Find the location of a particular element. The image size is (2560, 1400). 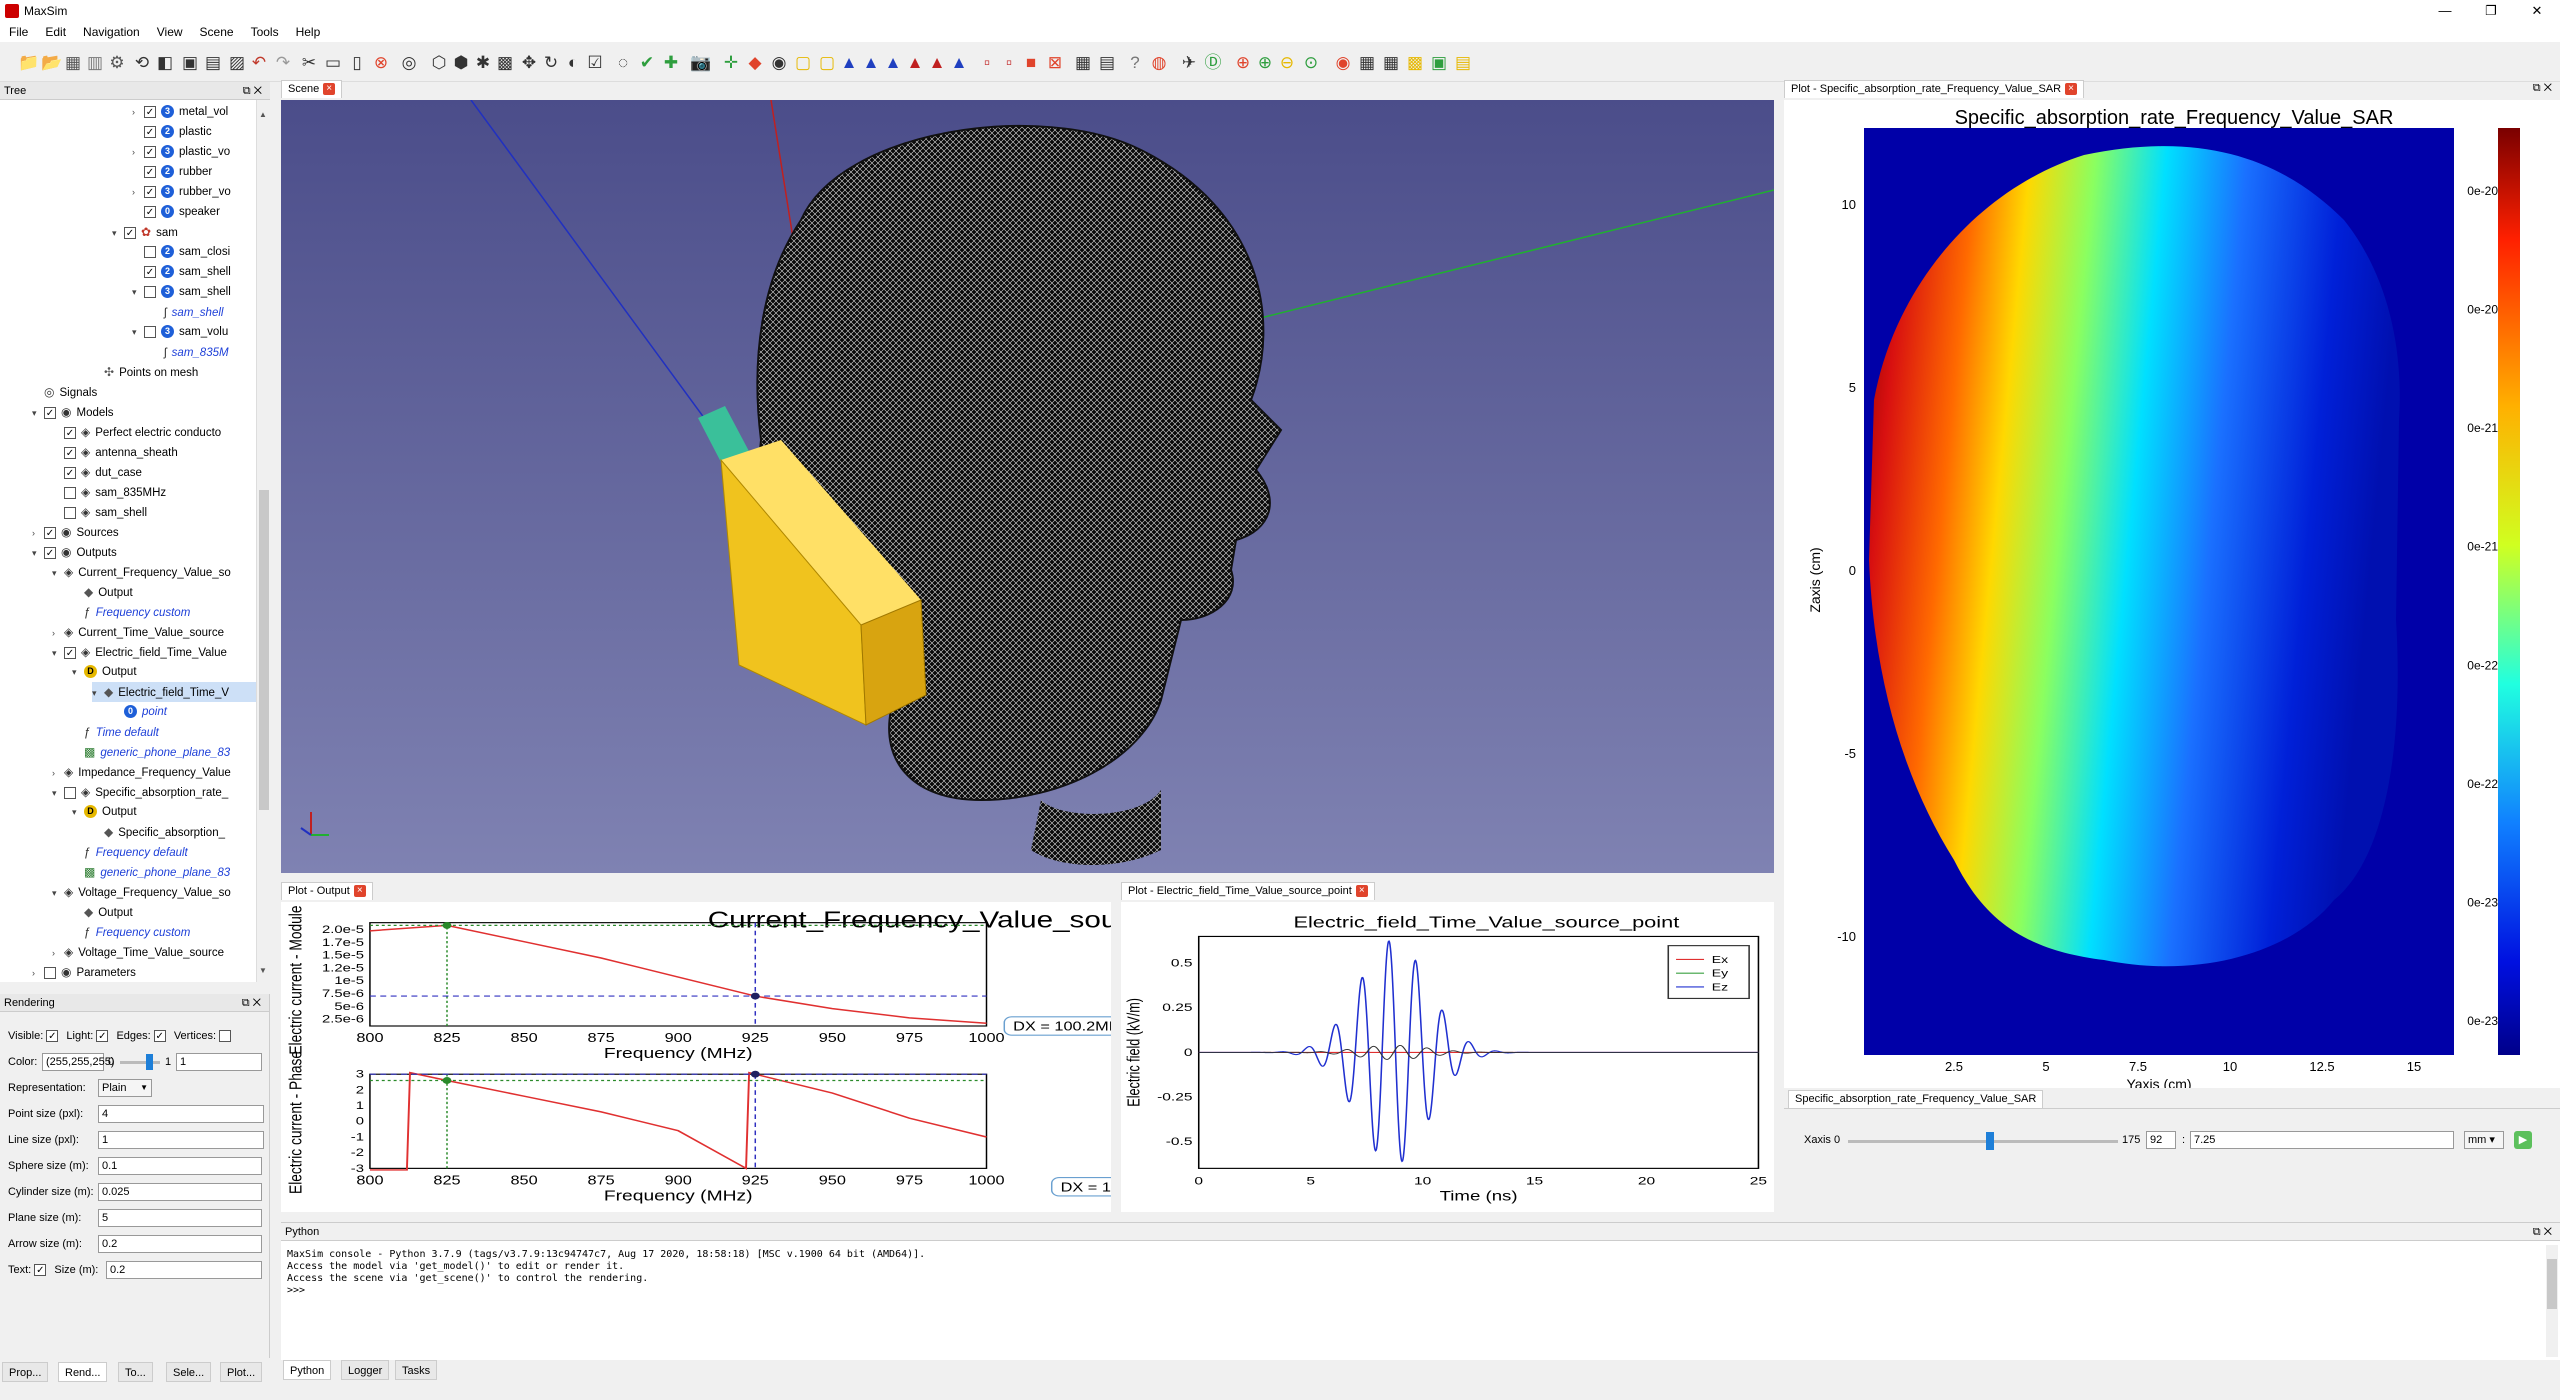

apply-icon: ▶ is located at coordinates (2523, 1140).